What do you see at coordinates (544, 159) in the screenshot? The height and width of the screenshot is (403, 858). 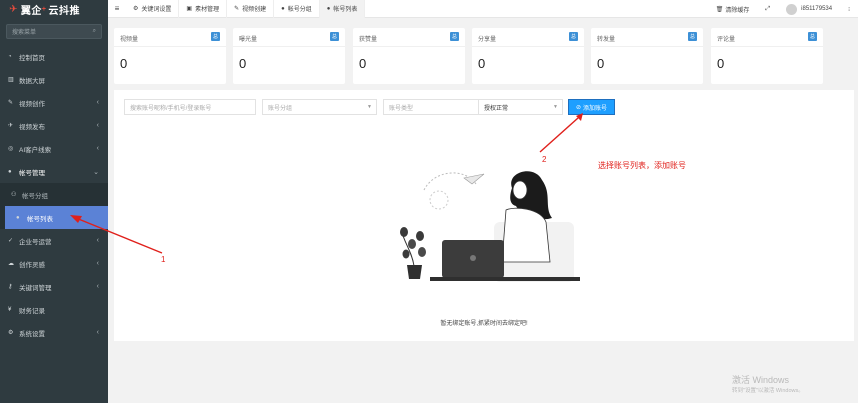 I see `annotation-label-2: 2` at bounding box center [544, 159].